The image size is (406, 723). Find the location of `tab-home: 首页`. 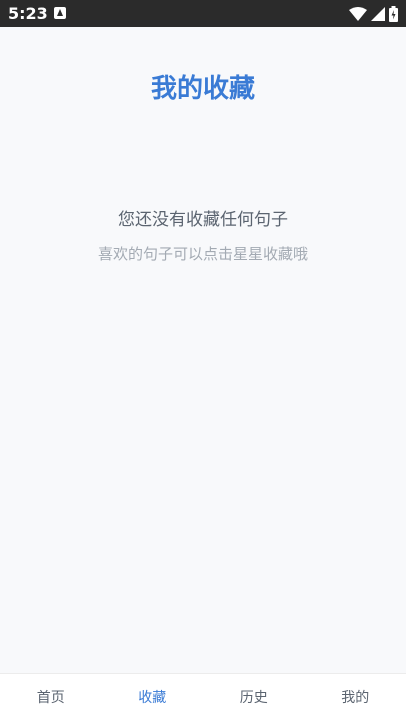

tab-home: 首页 is located at coordinates (51, 698).